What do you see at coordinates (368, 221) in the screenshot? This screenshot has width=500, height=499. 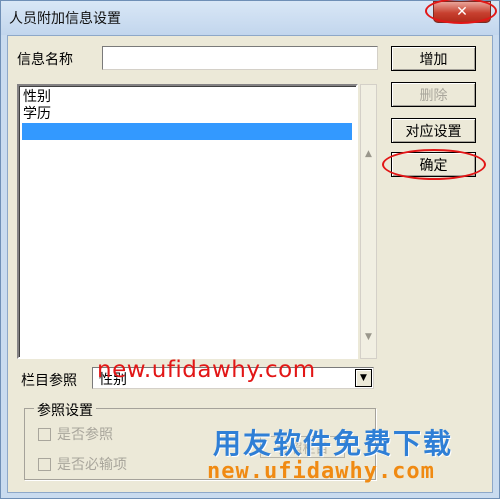 I see `list-scrollbar: ▲ ▼` at bounding box center [368, 221].